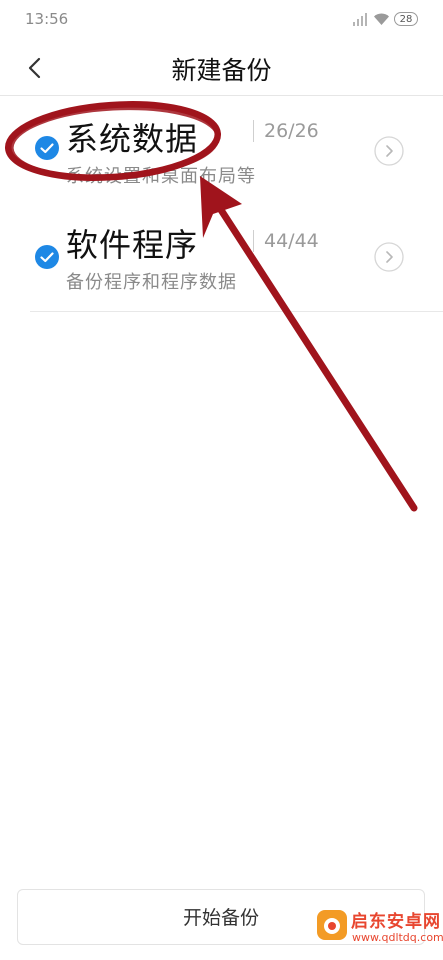 The image size is (443, 960). I want to click on header: 新建备份, so click(221, 68).